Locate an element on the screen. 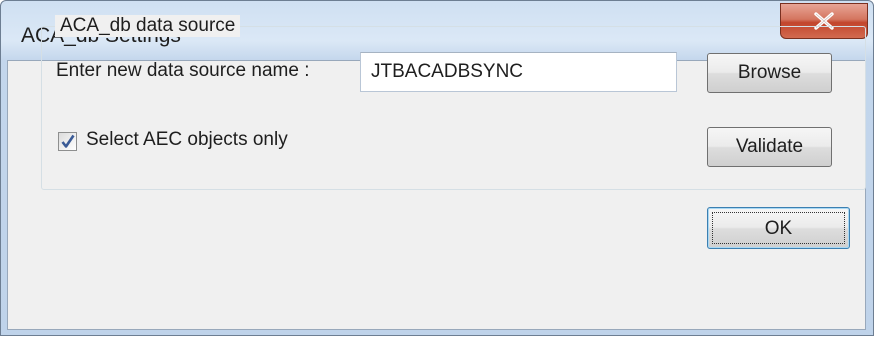 Image resolution: width=876 pixels, height=340 pixels. checkbox-box is located at coordinates (67, 141).